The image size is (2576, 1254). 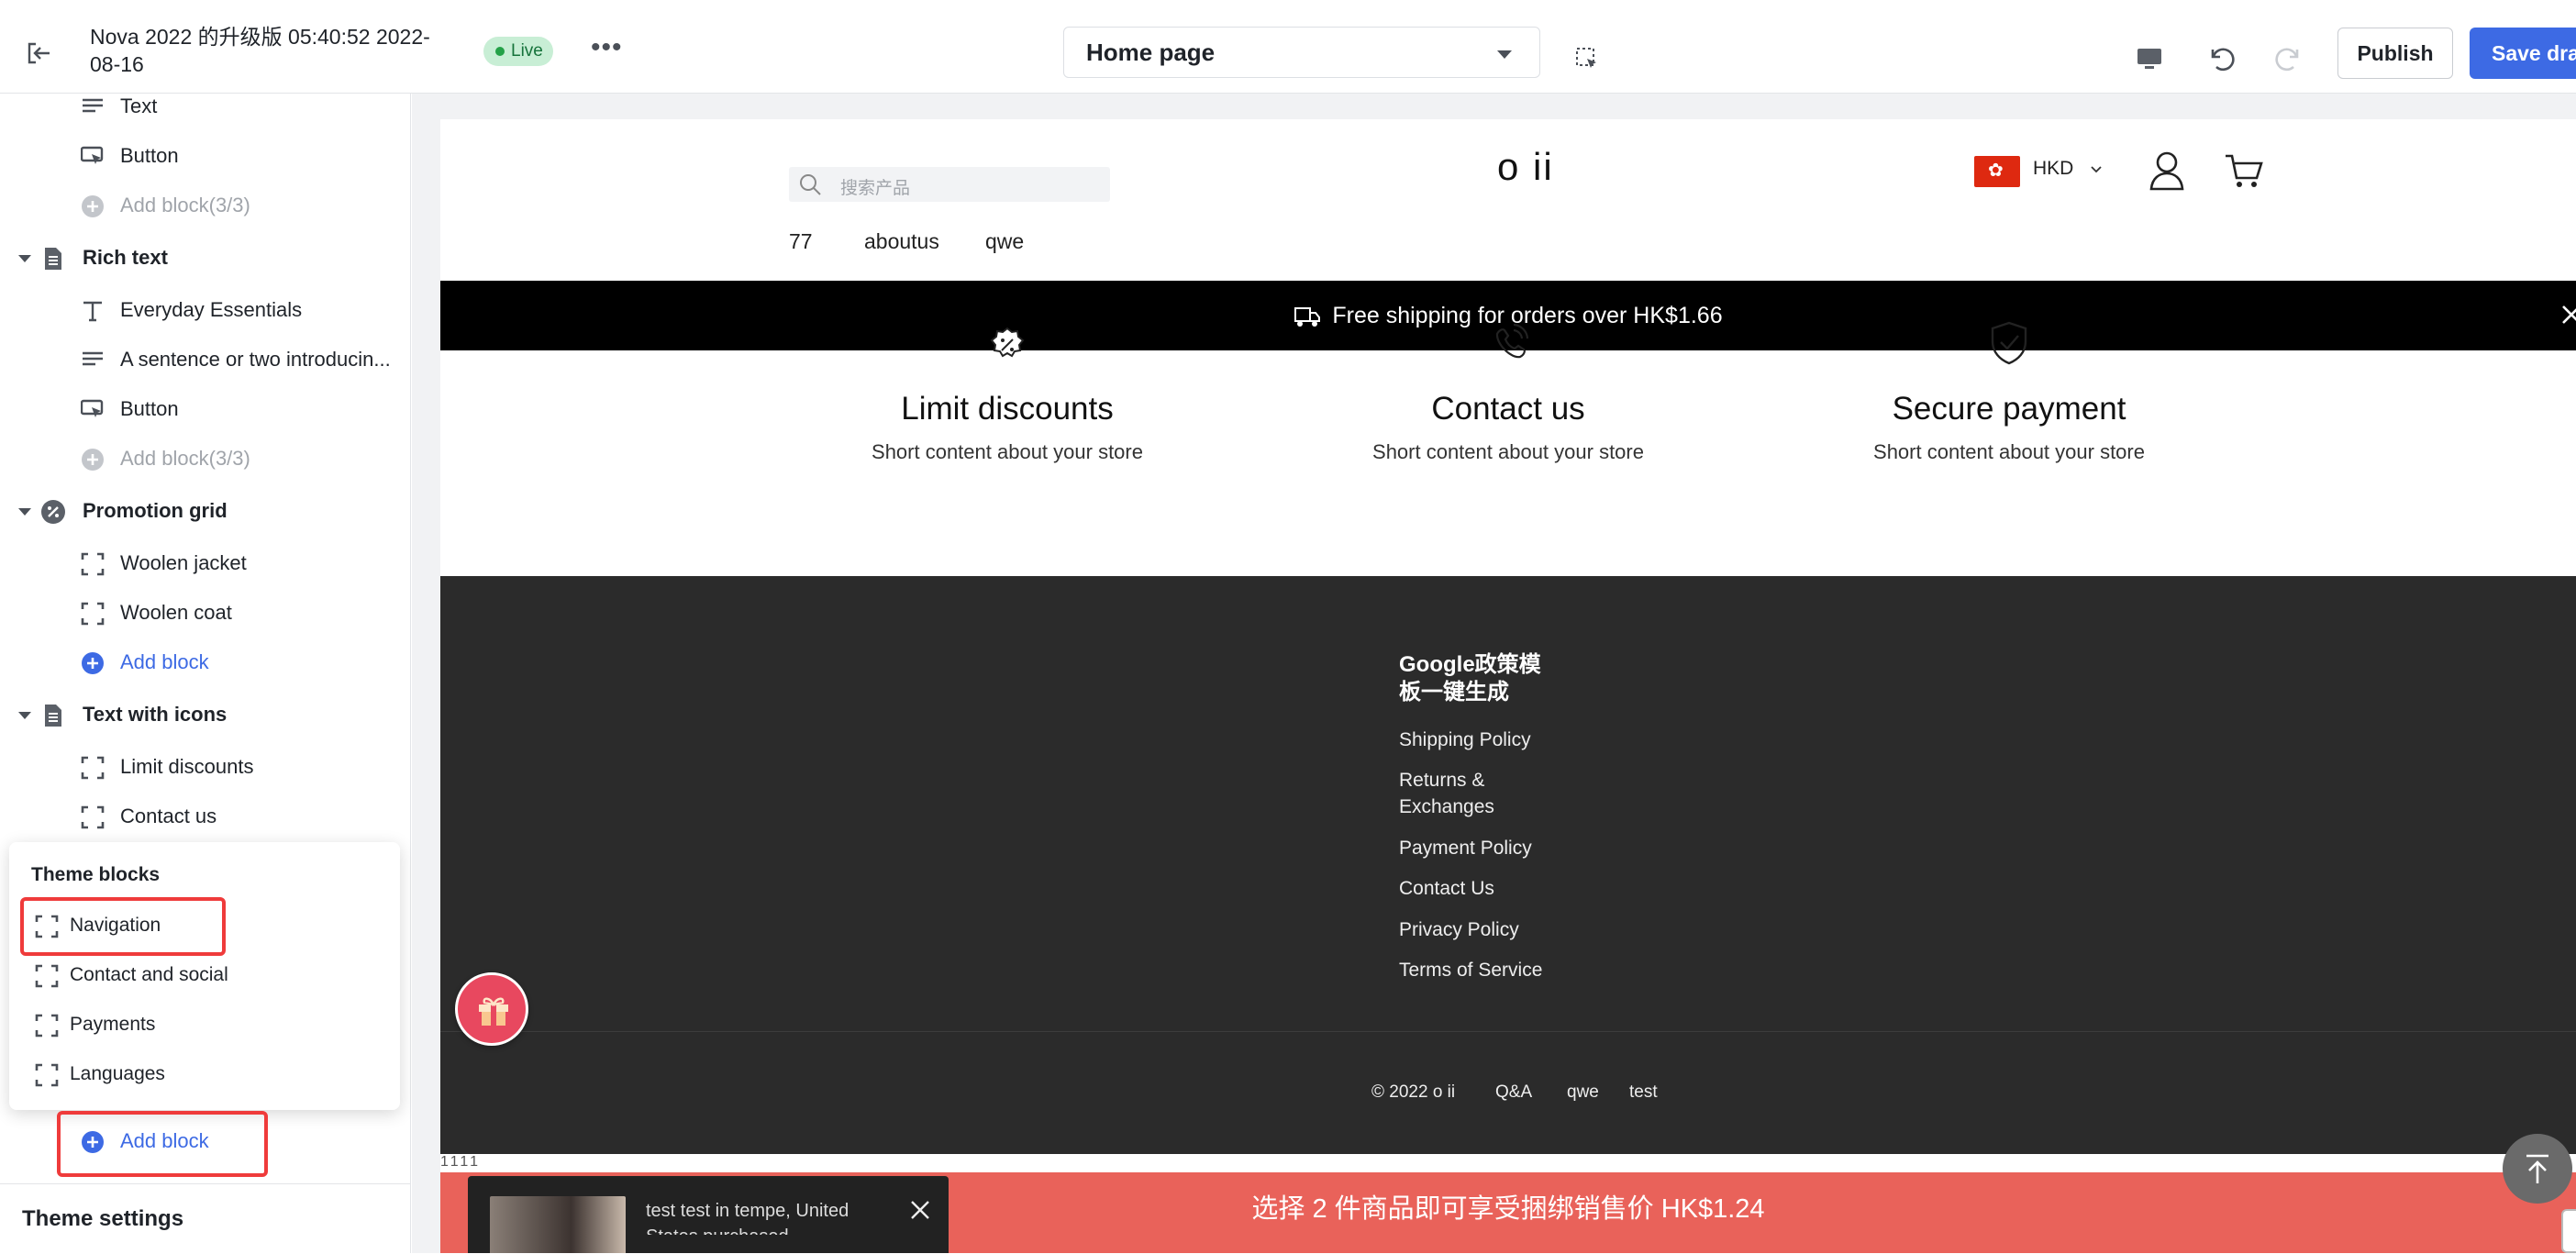 I want to click on truck-icon, so click(x=1307, y=317).